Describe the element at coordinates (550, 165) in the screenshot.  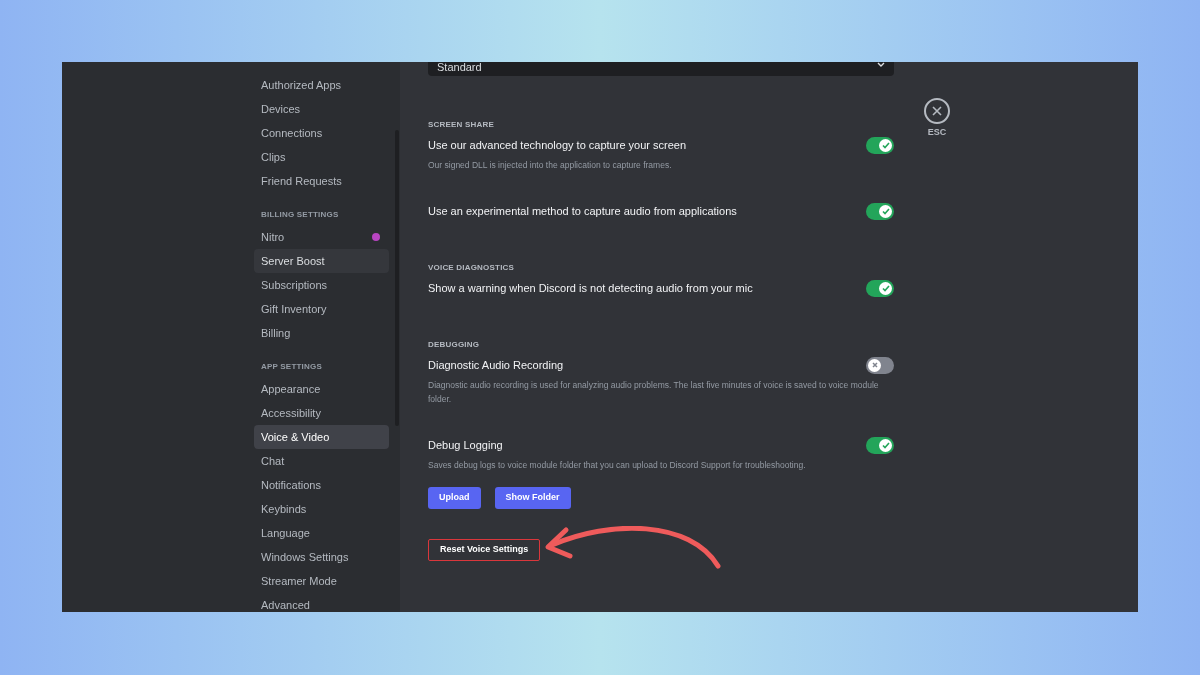
I see `setting-description: Our signed DLL is injected into the application to capture frames.` at that location.